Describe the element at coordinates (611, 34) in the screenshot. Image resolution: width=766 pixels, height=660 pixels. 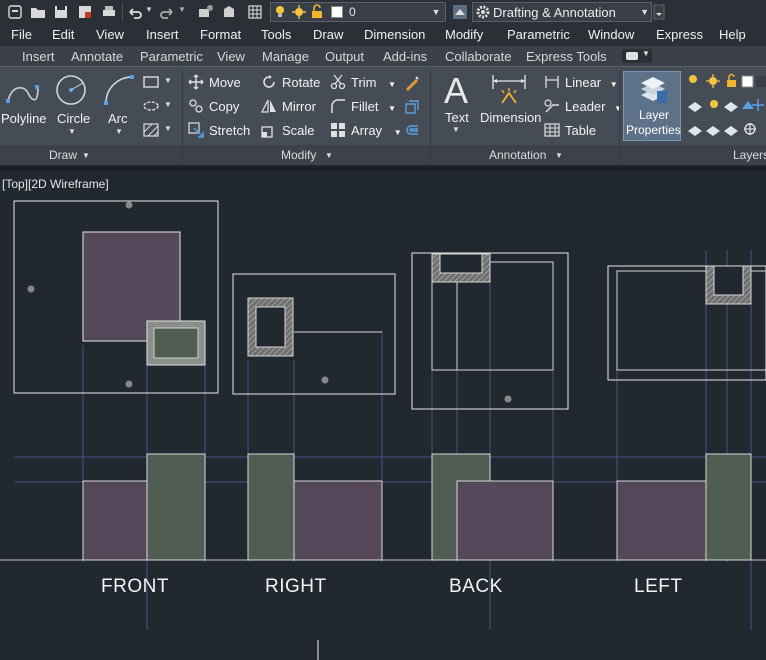
I see `menu-window: Window` at that location.